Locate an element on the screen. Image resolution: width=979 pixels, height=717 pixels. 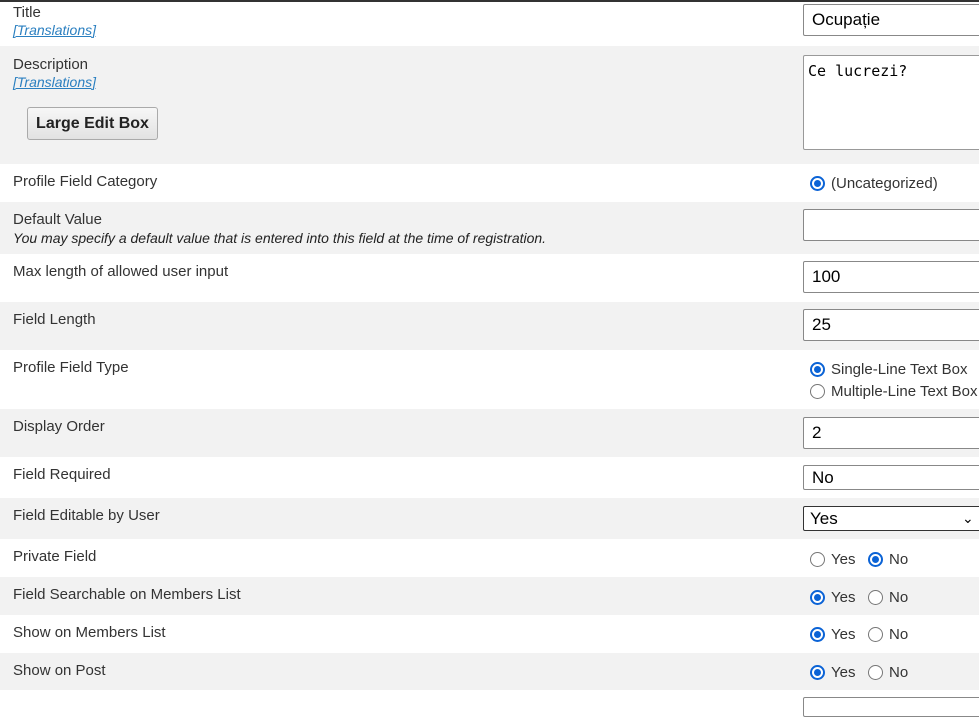
searchable-yes-text: Yes is located at coordinates (843, 597).